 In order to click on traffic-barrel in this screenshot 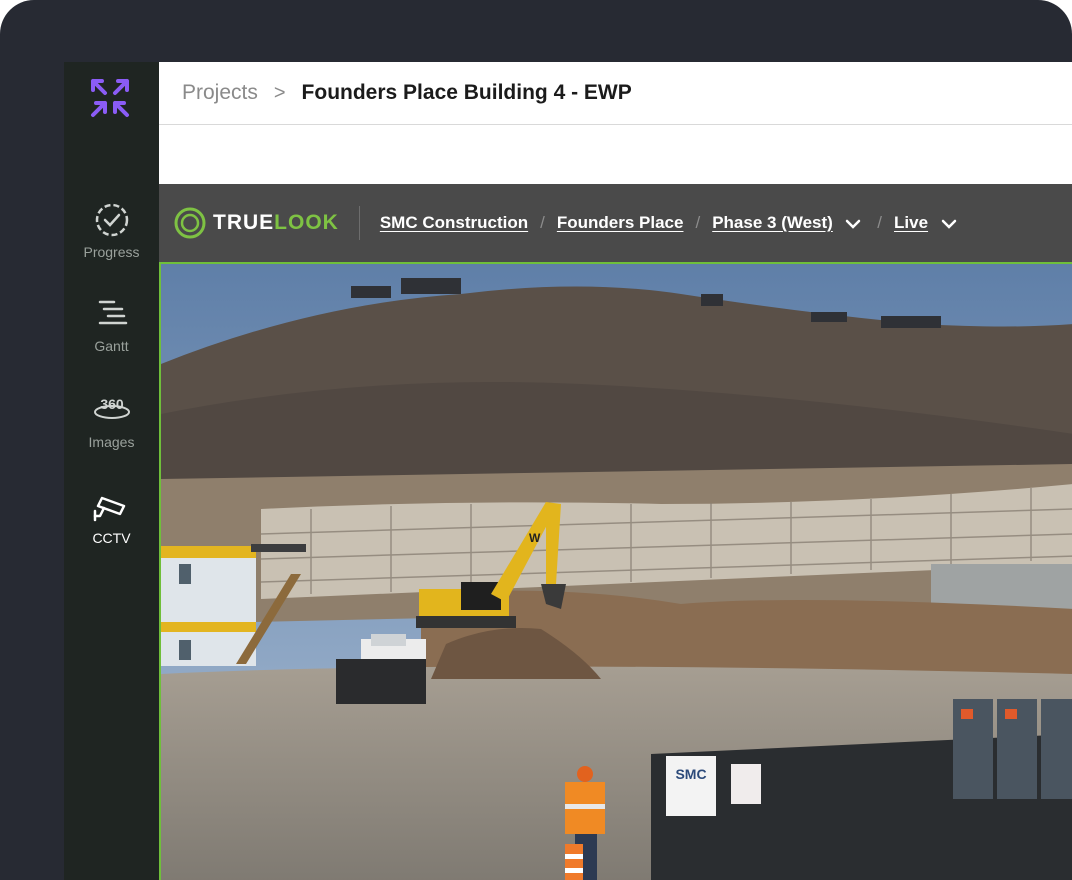, I will do `click(574, 862)`.